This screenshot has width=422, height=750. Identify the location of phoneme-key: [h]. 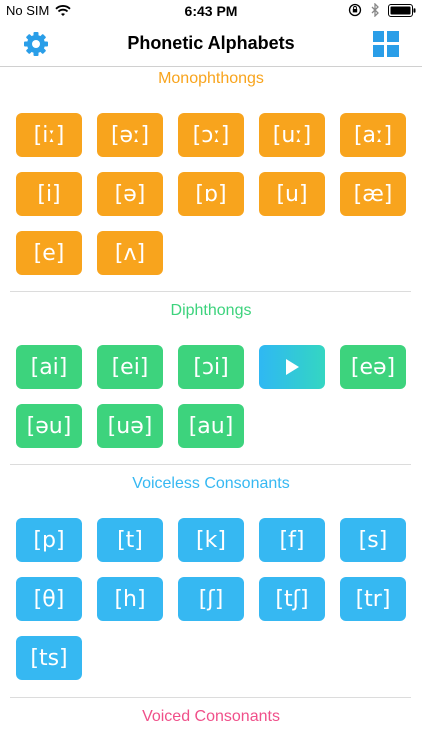
(130, 599).